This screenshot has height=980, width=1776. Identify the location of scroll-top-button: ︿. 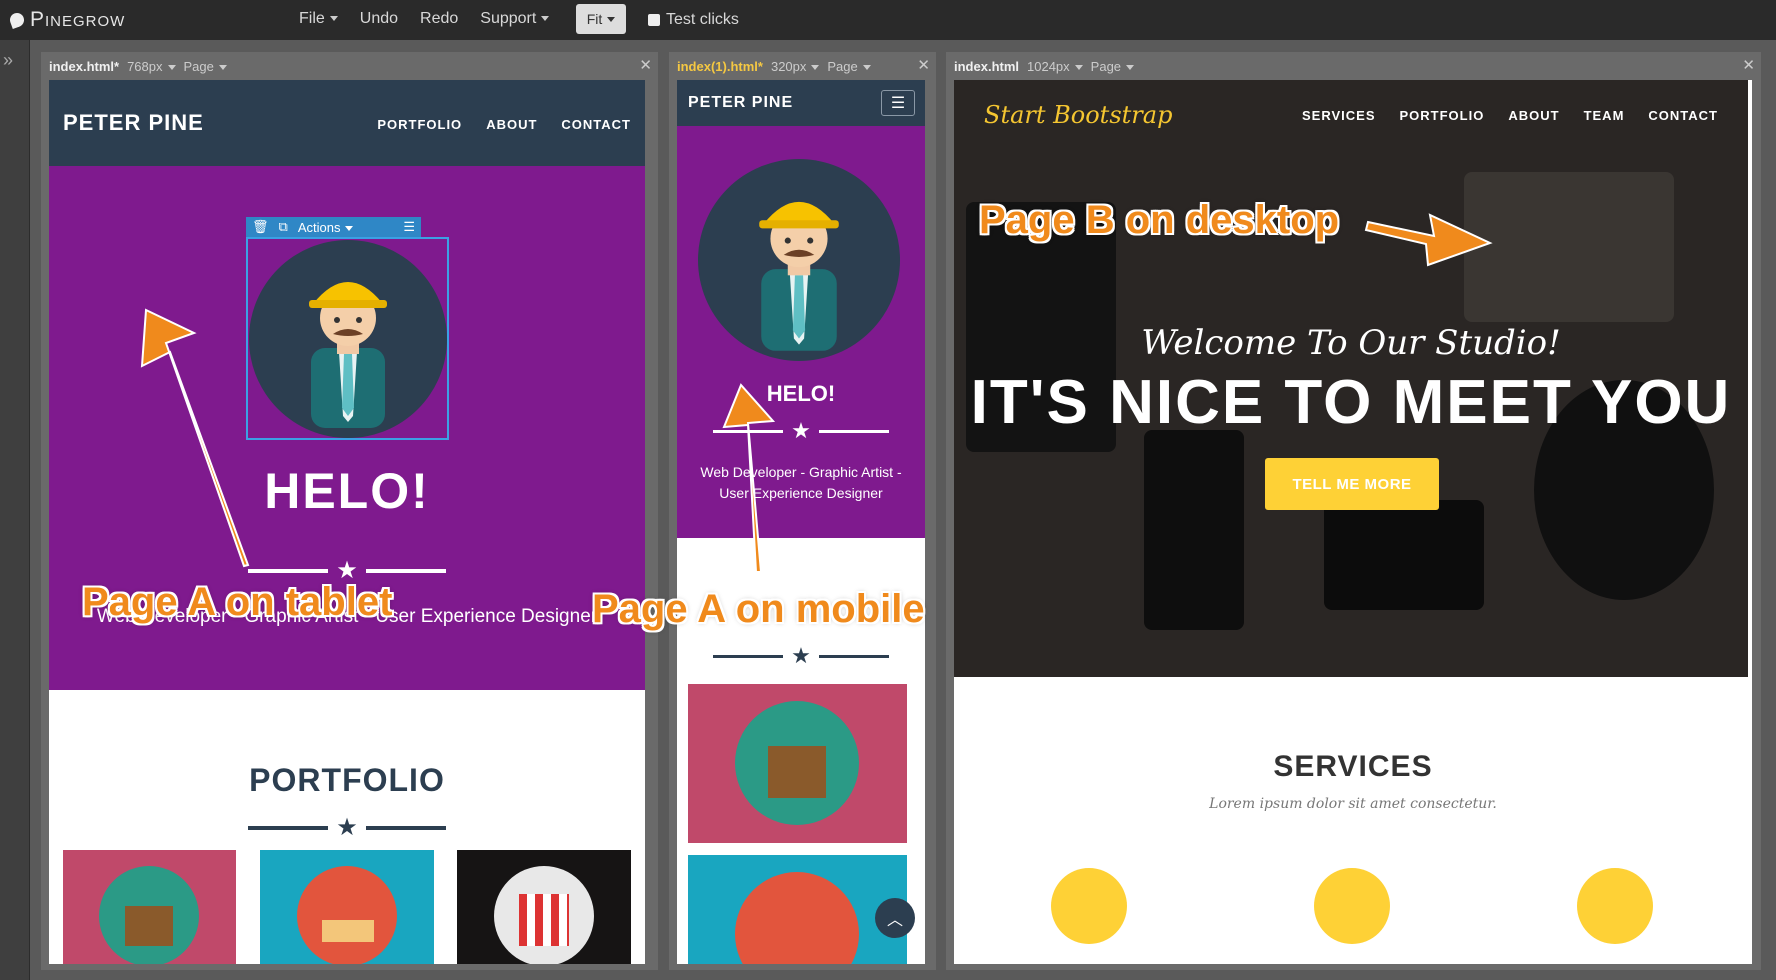
(895, 918).